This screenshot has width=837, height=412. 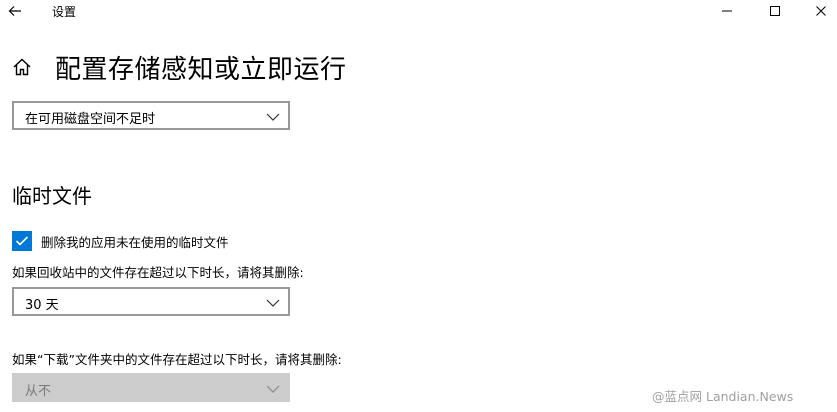 What do you see at coordinates (52, 196) in the screenshot?
I see `section-title-temp-files: 临时文件` at bounding box center [52, 196].